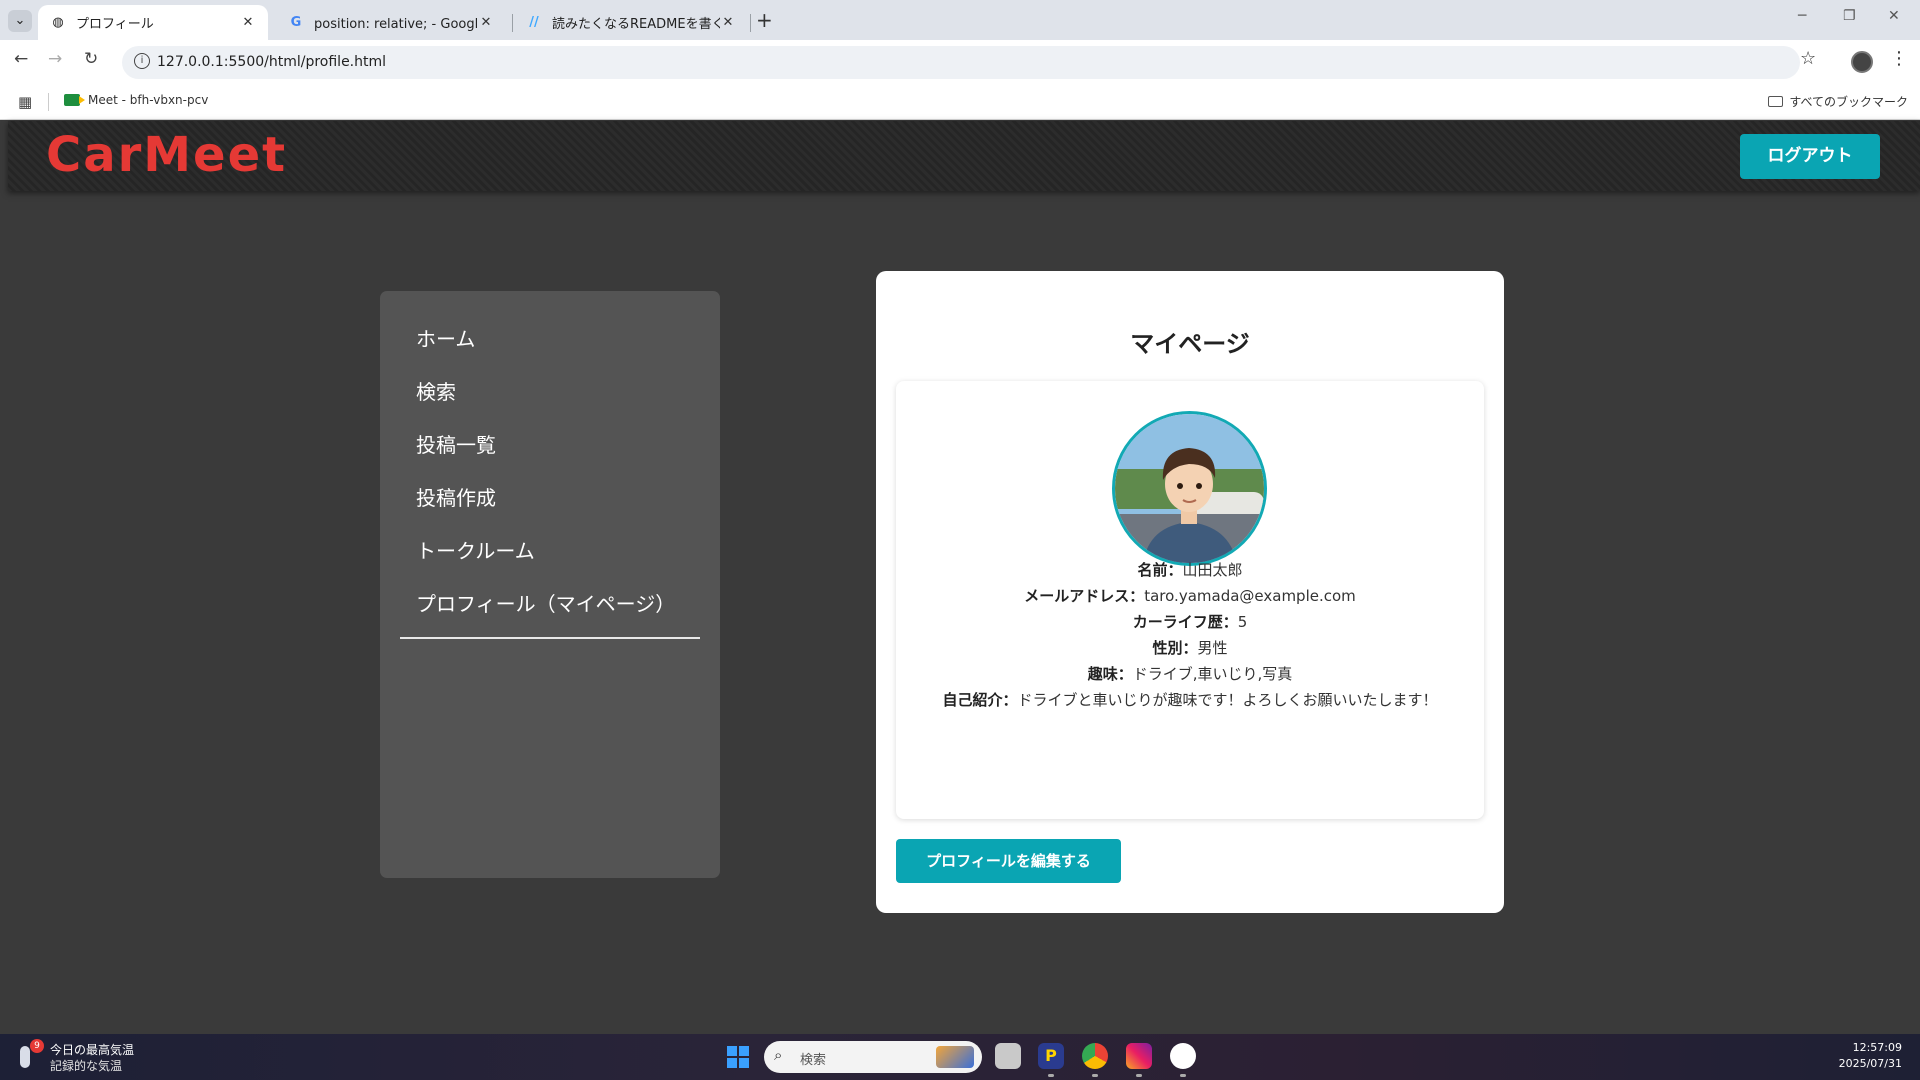 Image resolution: width=1920 pixels, height=1080 pixels. I want to click on apps-grid-icon: ▦, so click(25, 102).